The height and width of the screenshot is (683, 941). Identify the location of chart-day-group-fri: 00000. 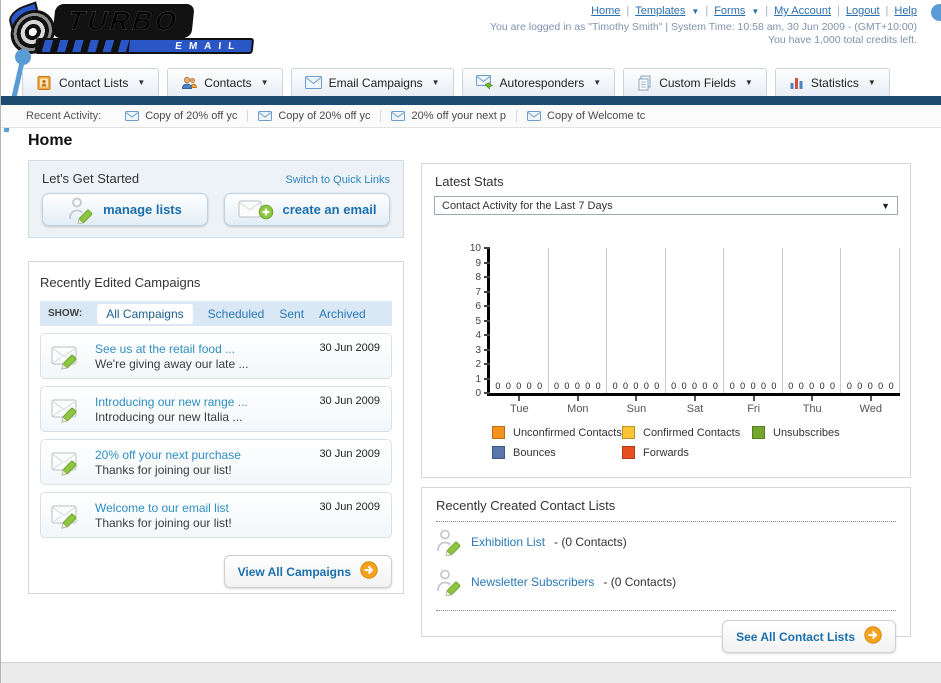
(753, 320).